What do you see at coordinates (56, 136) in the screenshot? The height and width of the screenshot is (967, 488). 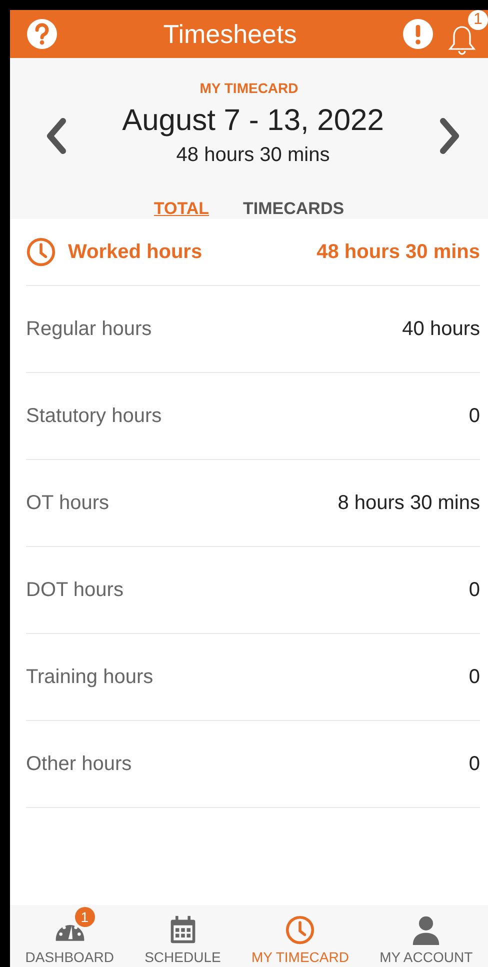 I see `previous-icon` at bounding box center [56, 136].